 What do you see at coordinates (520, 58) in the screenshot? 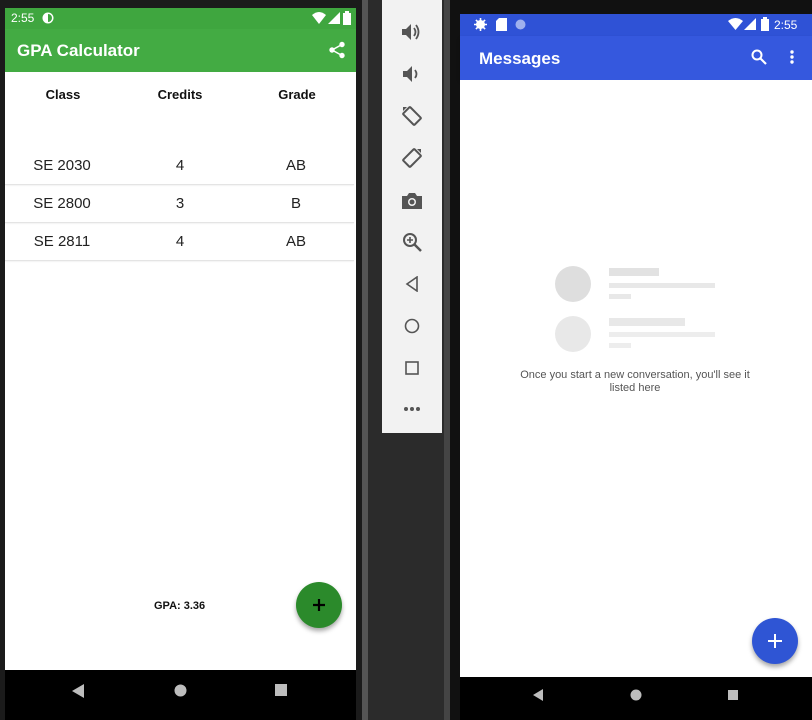
I see `app-title: Messages` at bounding box center [520, 58].